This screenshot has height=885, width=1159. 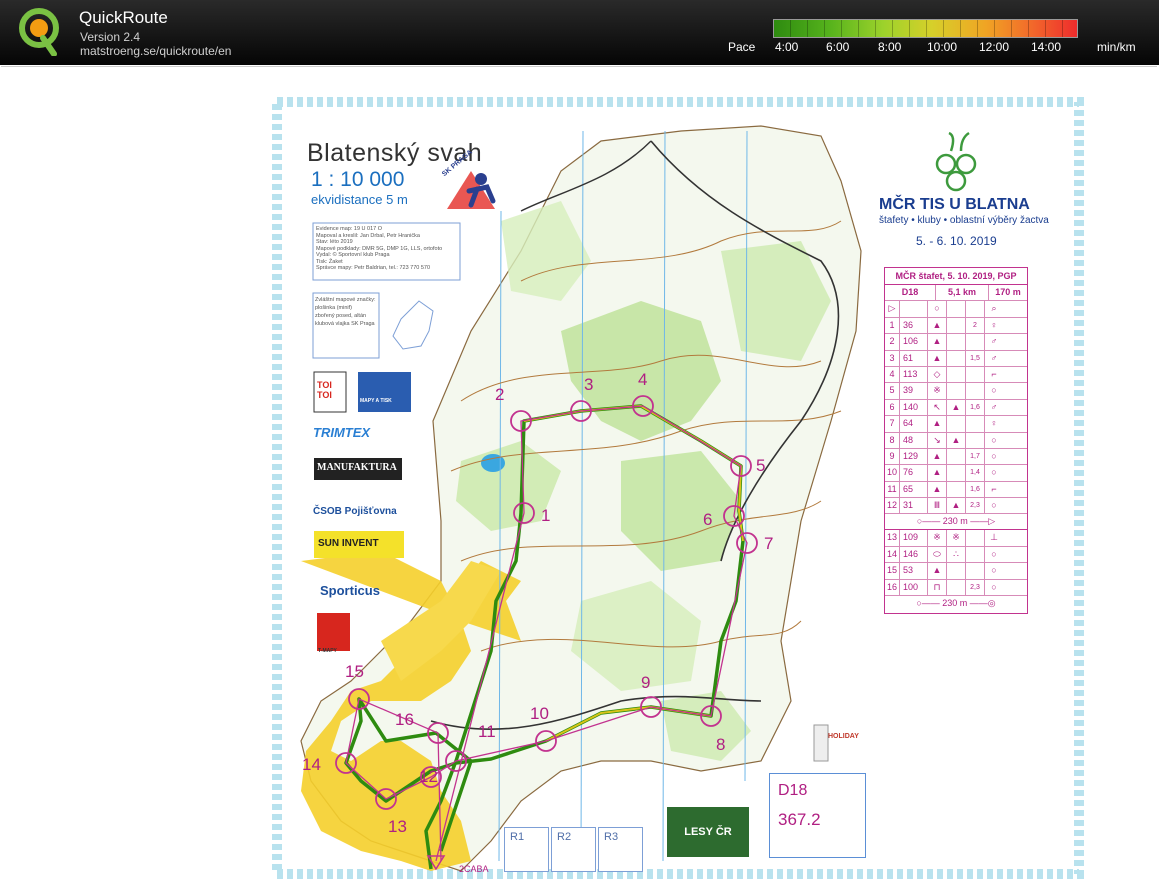 I want to click on sponsor-lesy: LESY ČR, so click(x=708, y=832).